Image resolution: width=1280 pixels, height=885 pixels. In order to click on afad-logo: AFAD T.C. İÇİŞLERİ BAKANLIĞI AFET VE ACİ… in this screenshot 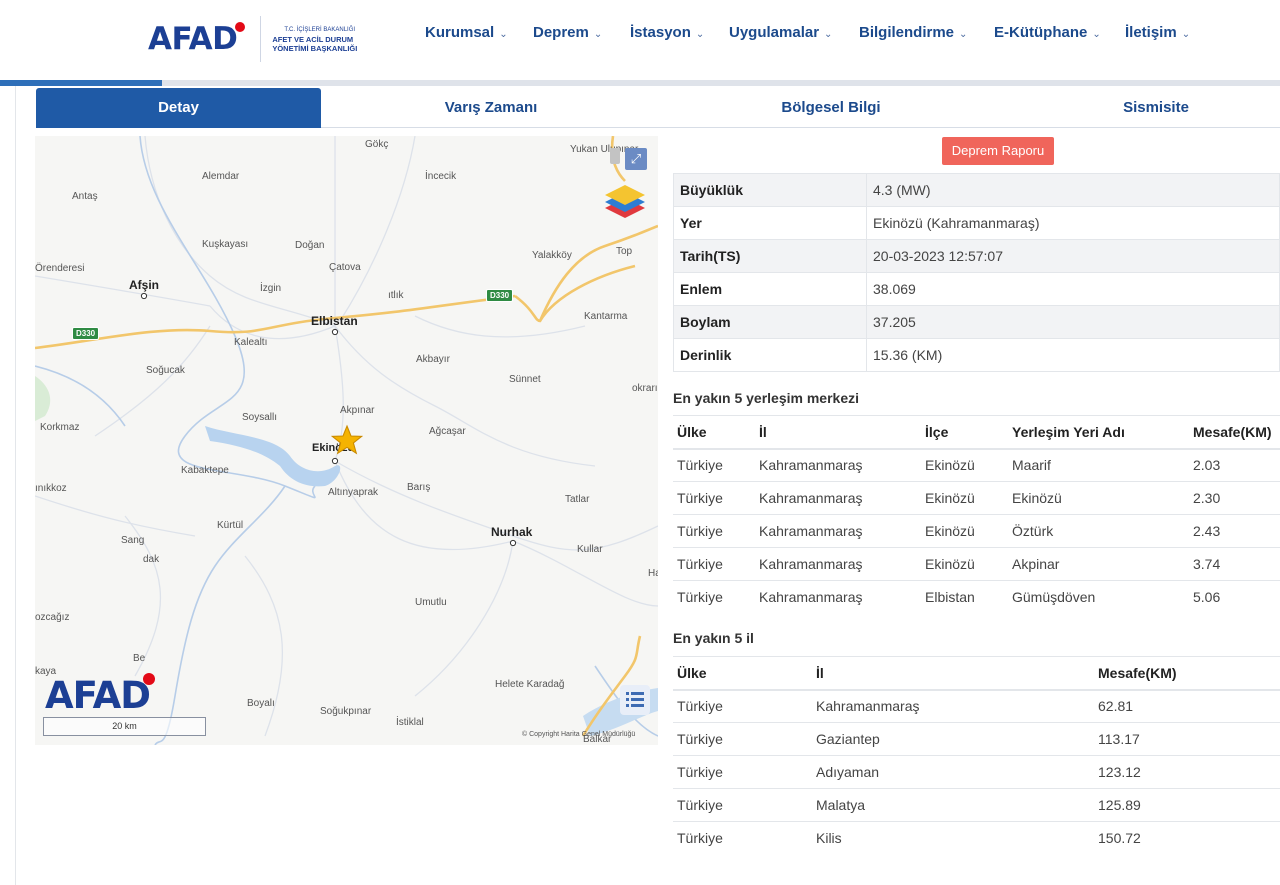, I will do `click(252, 39)`.